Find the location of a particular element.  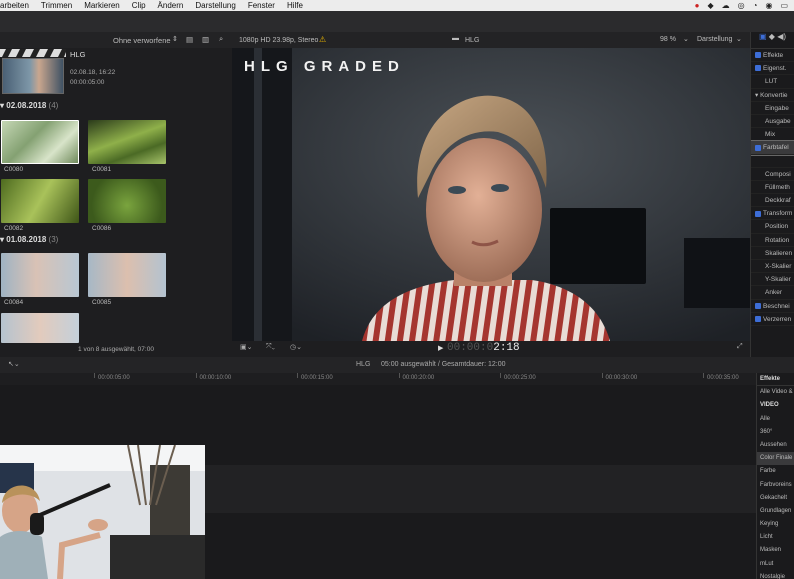

inspector-row: X-Skalier is located at coordinates (772, 267).